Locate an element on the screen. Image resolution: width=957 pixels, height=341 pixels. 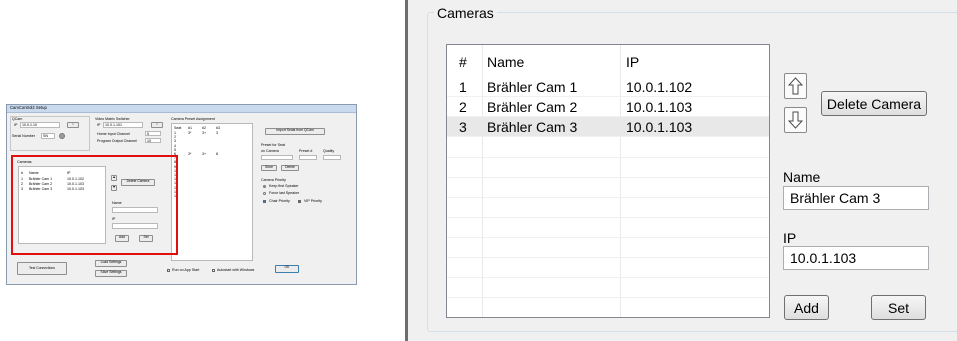
list-item-selected: 3 Brähler Cam 3 10.0.1.103 is located at coordinates (608, 127).